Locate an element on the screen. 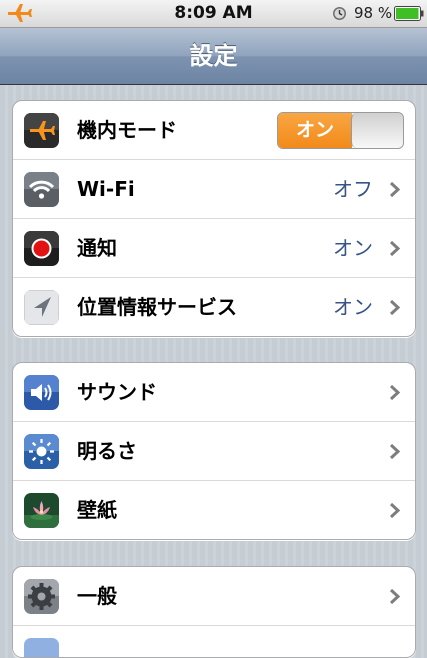 The image size is (427, 658). status-bar: 8:09 AM 98 % is located at coordinates (213, 14).